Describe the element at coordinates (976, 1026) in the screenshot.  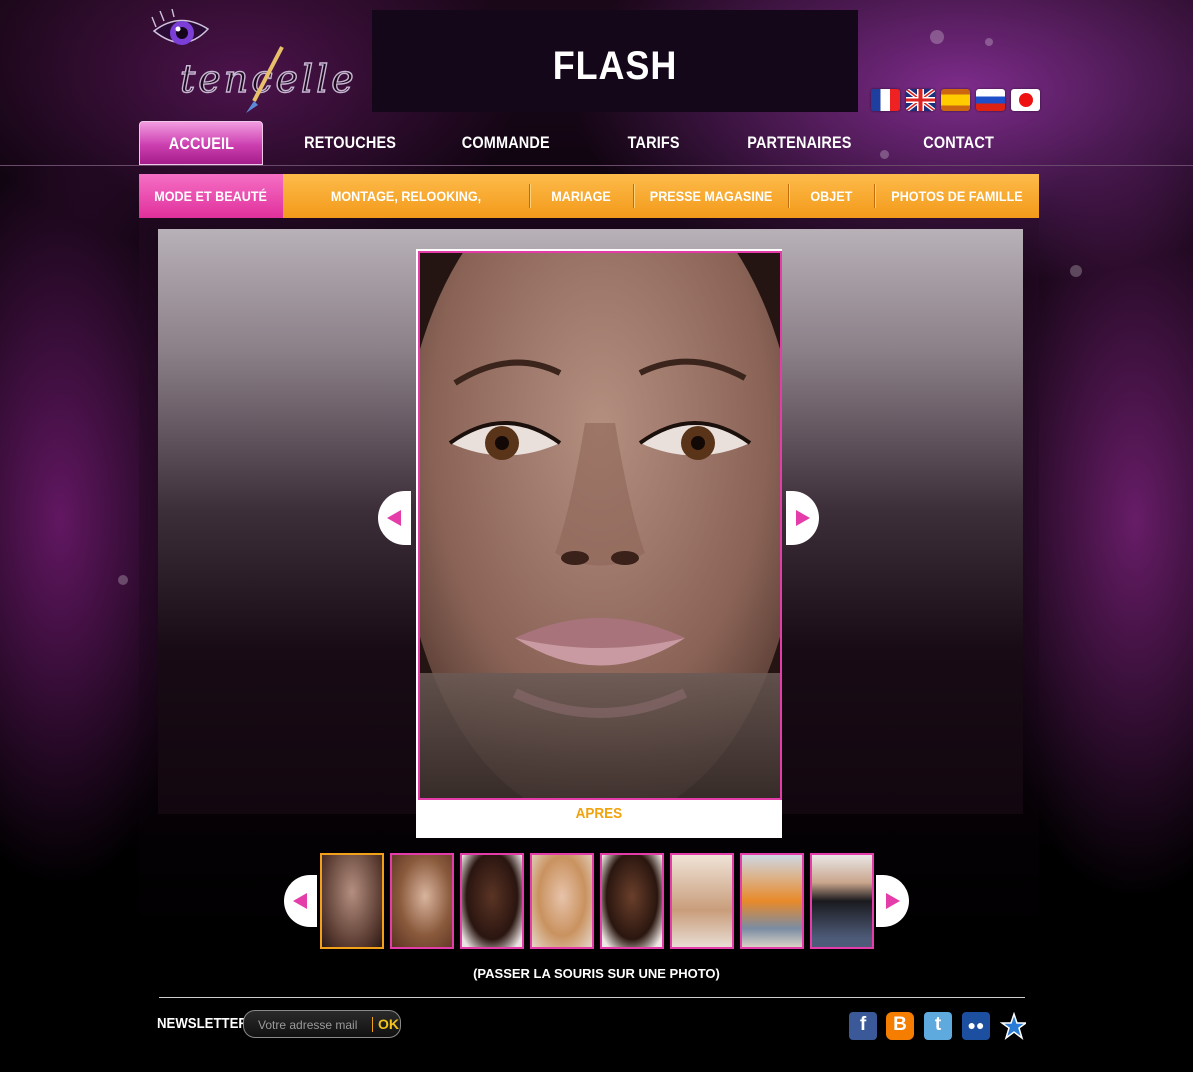
I see `myspace-icon: ●●` at that location.